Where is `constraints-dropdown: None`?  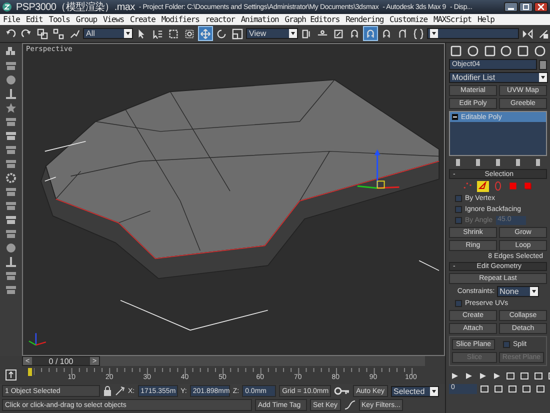
constraints-dropdown: None is located at coordinates (517, 291).